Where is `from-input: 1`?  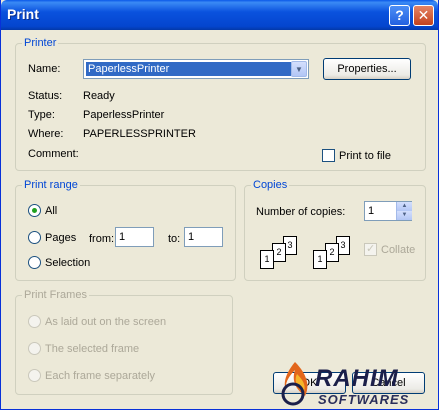
from-input: 1 is located at coordinates (134, 237).